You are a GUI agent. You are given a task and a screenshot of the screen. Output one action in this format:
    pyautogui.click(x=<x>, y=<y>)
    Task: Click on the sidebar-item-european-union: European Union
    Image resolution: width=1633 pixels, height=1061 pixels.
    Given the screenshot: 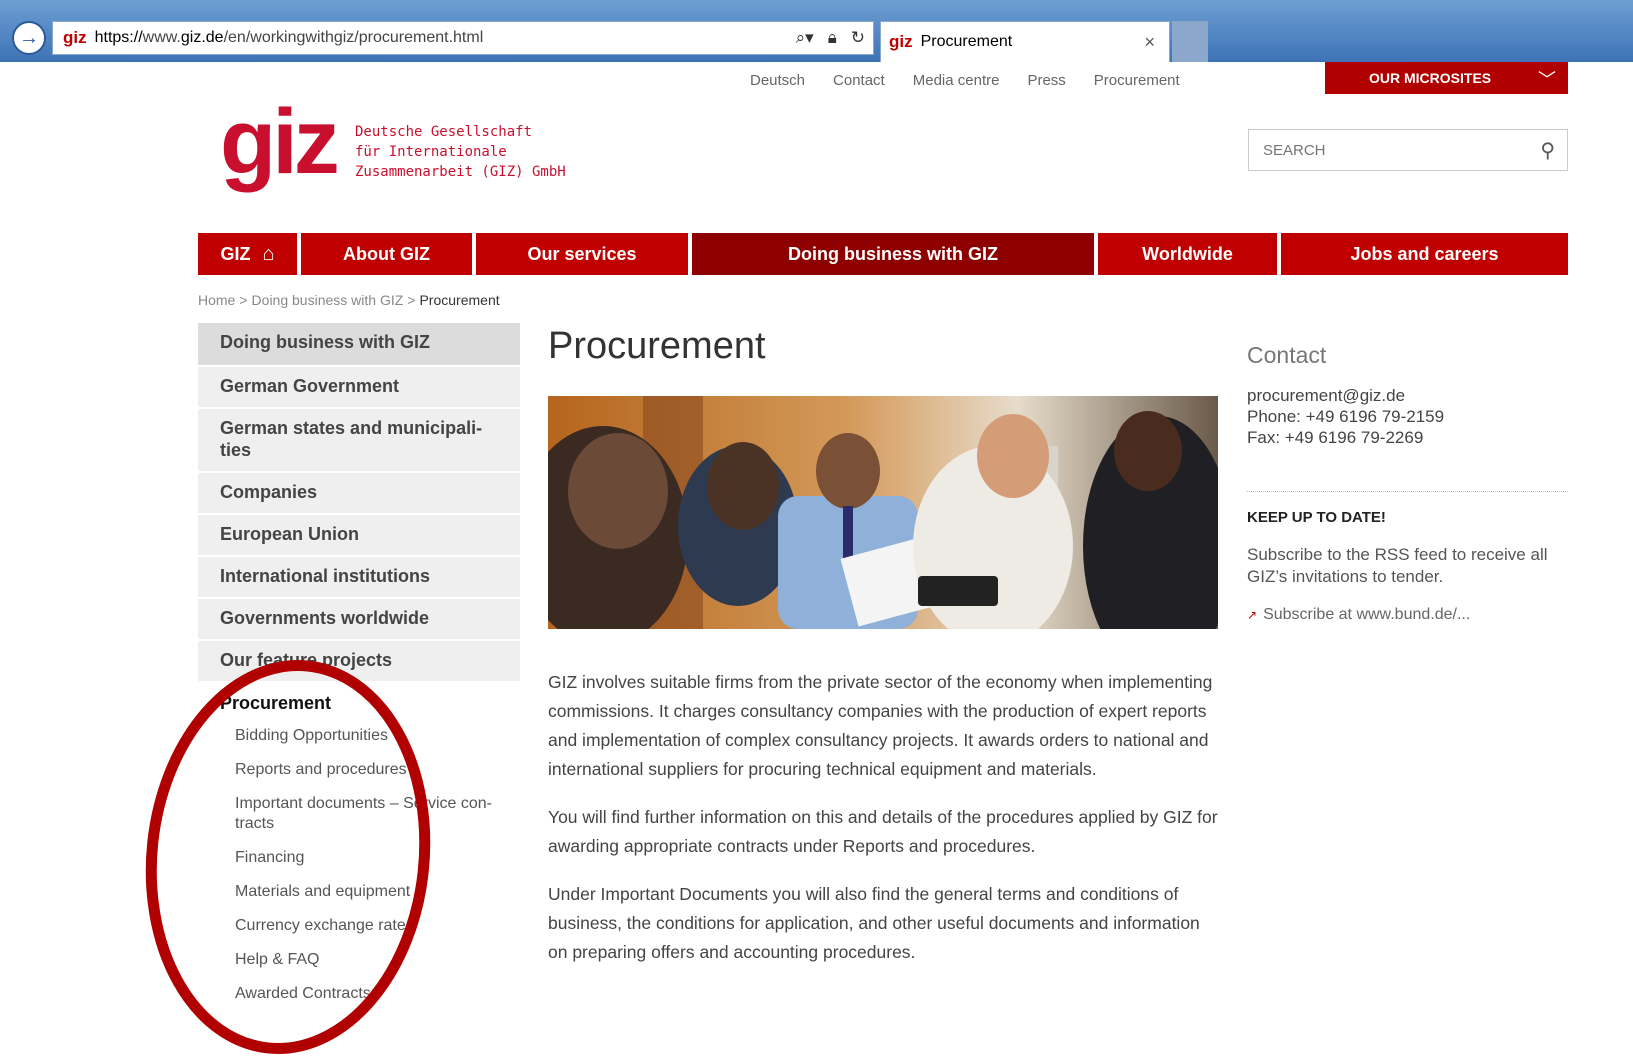 What is the action you would take?
    pyautogui.click(x=359, y=536)
    